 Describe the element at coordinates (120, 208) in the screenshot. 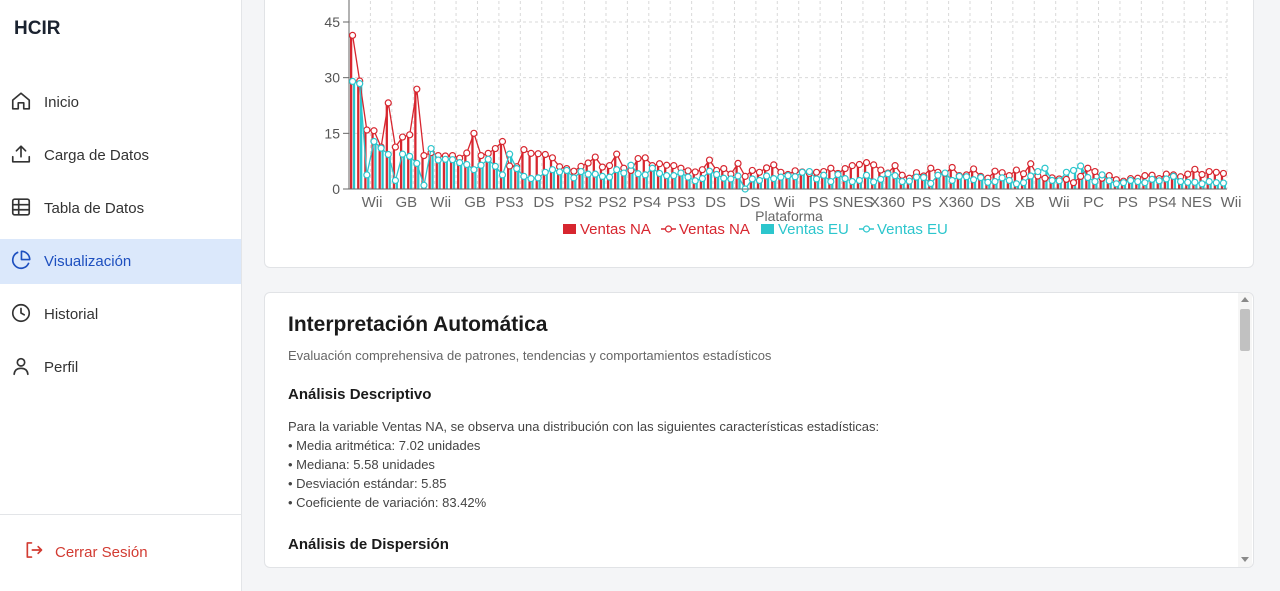

I see `sidebar-item-tabla-datos: Tabla de Datos` at that location.